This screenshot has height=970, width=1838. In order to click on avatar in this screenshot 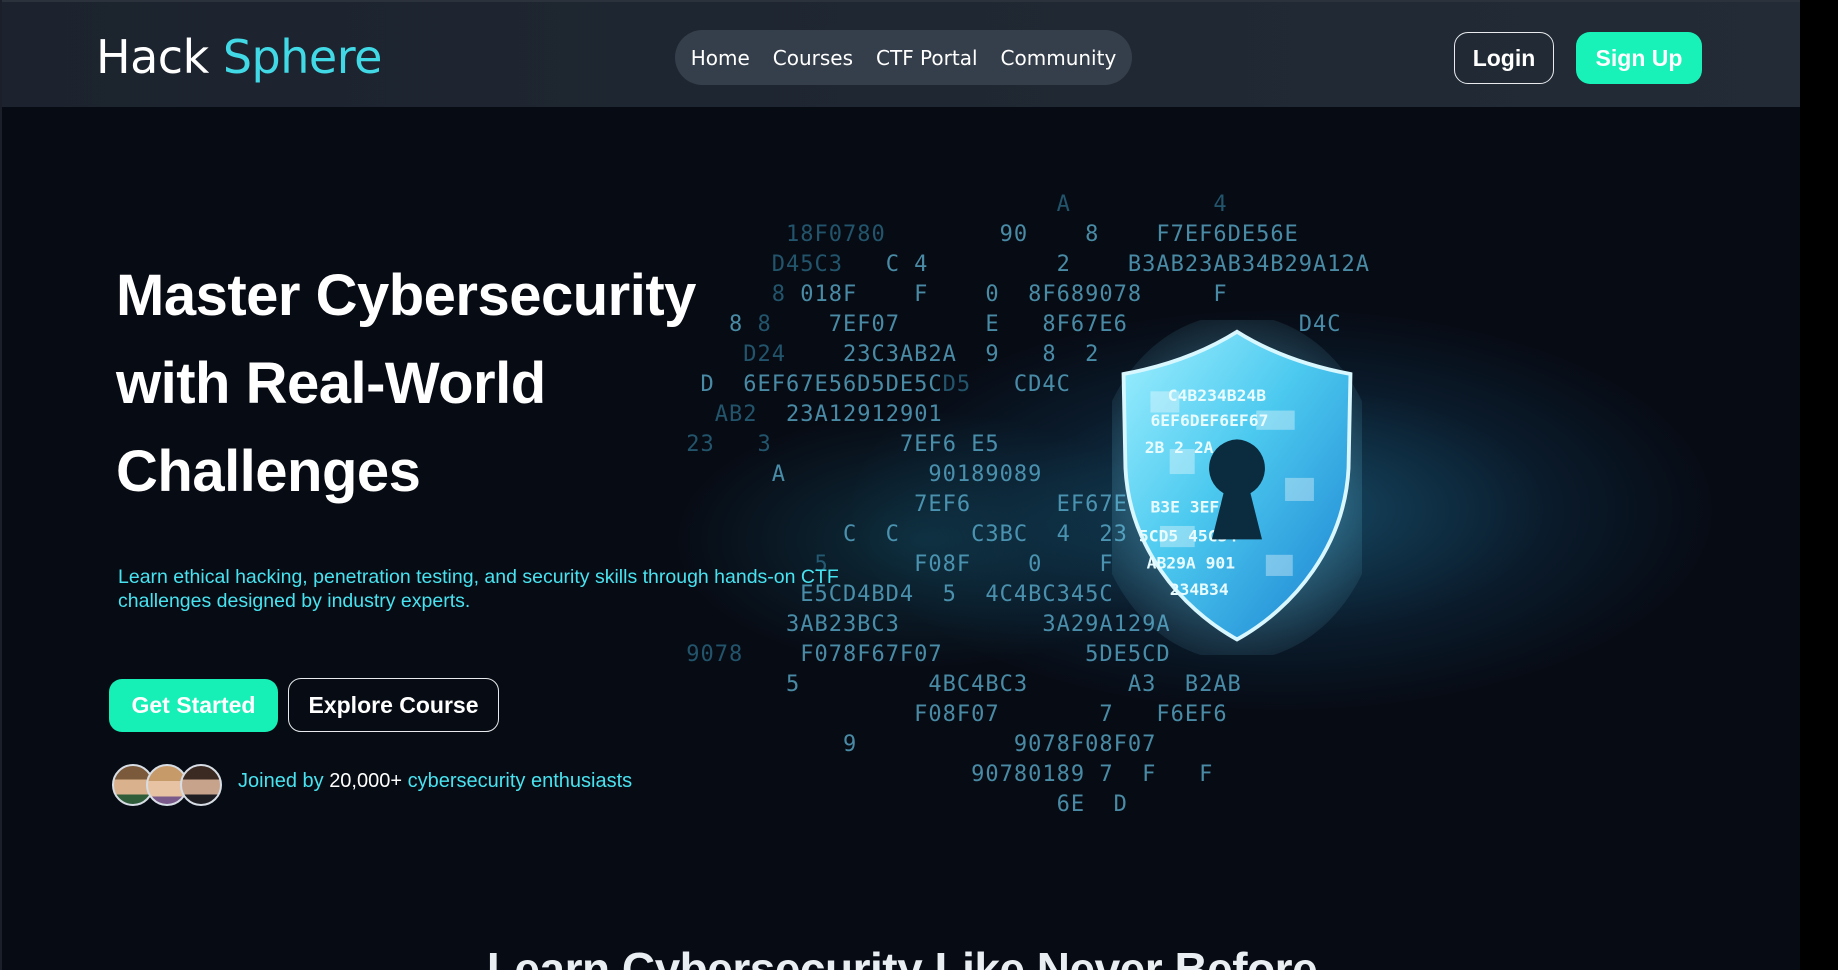, I will do `click(201, 785)`.